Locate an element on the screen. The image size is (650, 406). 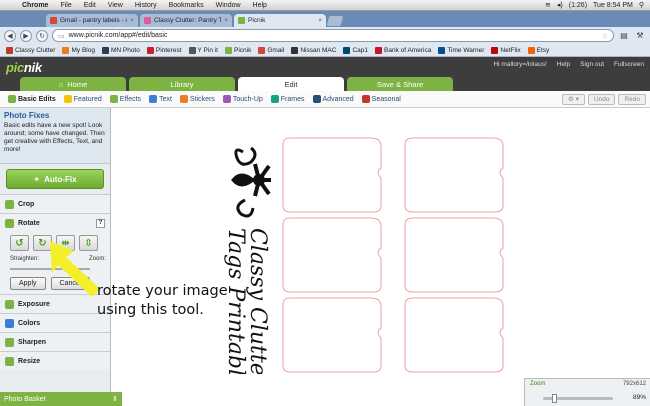
rotate-icon is located at coordinates (9, 223).